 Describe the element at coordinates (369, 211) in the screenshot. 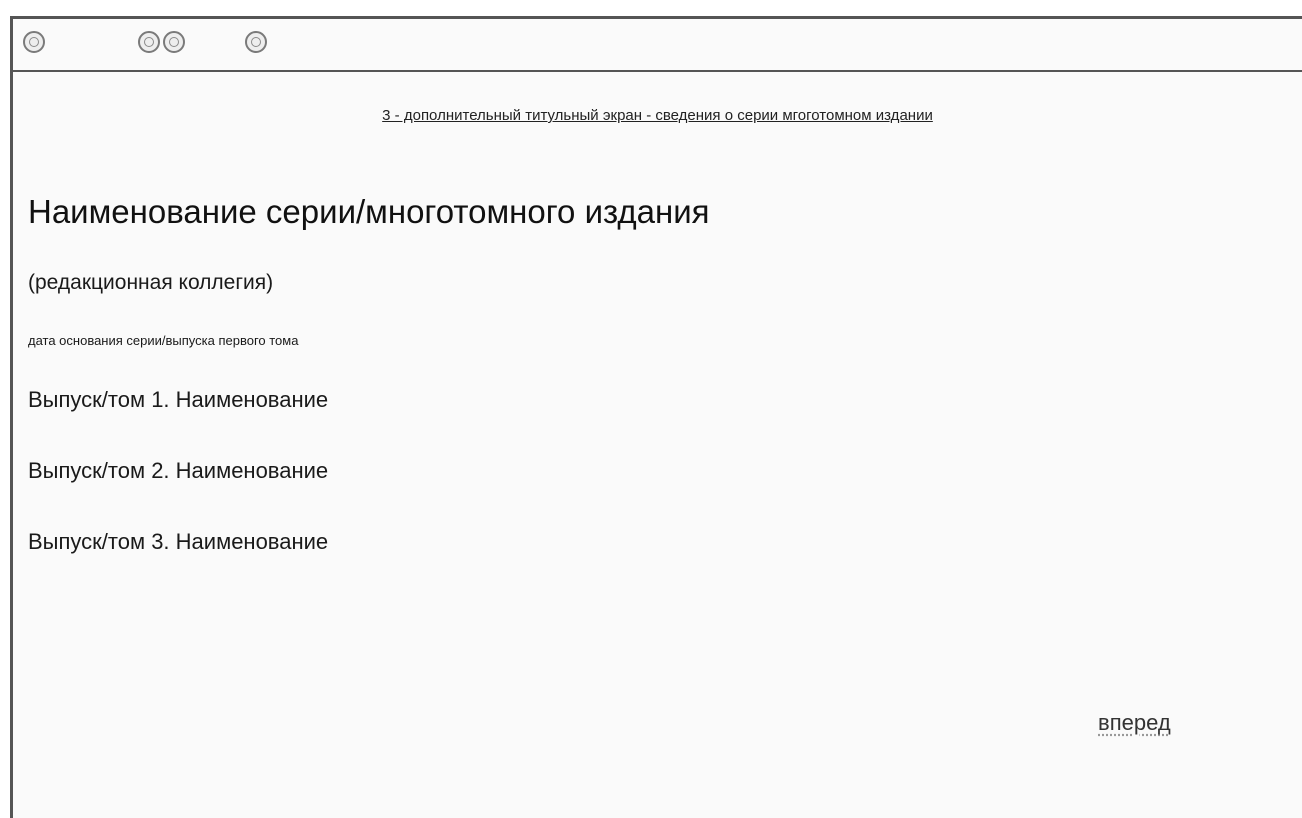

I see `series-title: Наименование серии/многотомного издания` at that location.